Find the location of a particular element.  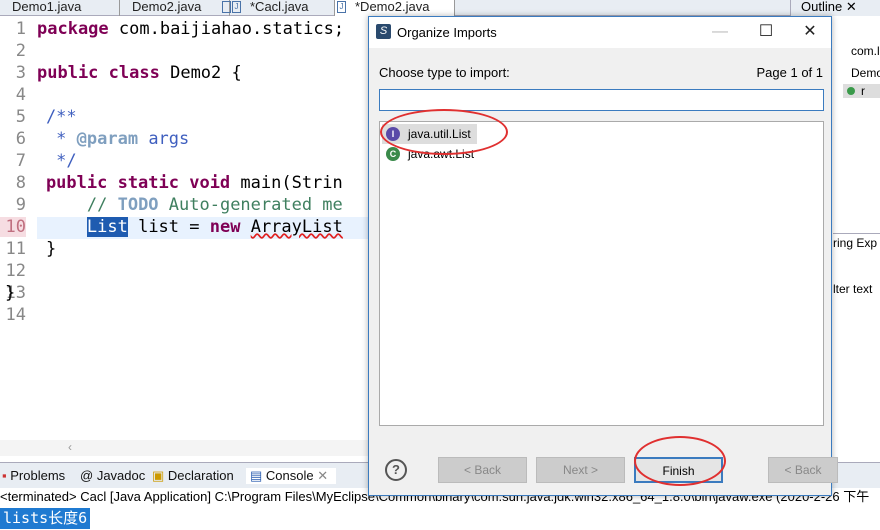

type-filter-input is located at coordinates (601, 100).